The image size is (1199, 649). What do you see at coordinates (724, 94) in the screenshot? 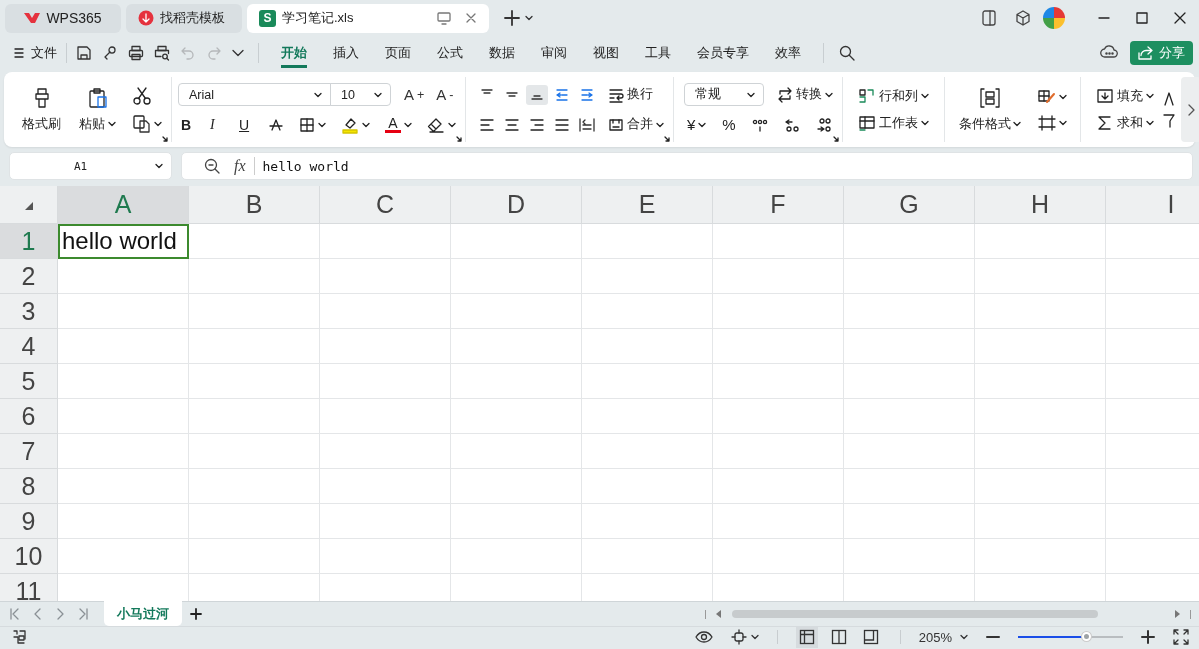
I see `number-format-select: 常规` at bounding box center [724, 94].